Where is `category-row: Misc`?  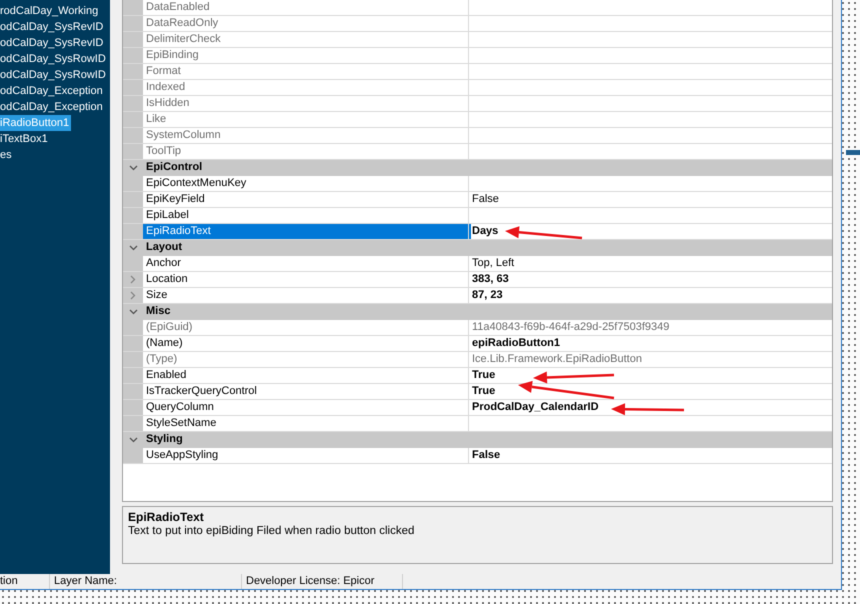
category-row: Misc is located at coordinates (477, 312).